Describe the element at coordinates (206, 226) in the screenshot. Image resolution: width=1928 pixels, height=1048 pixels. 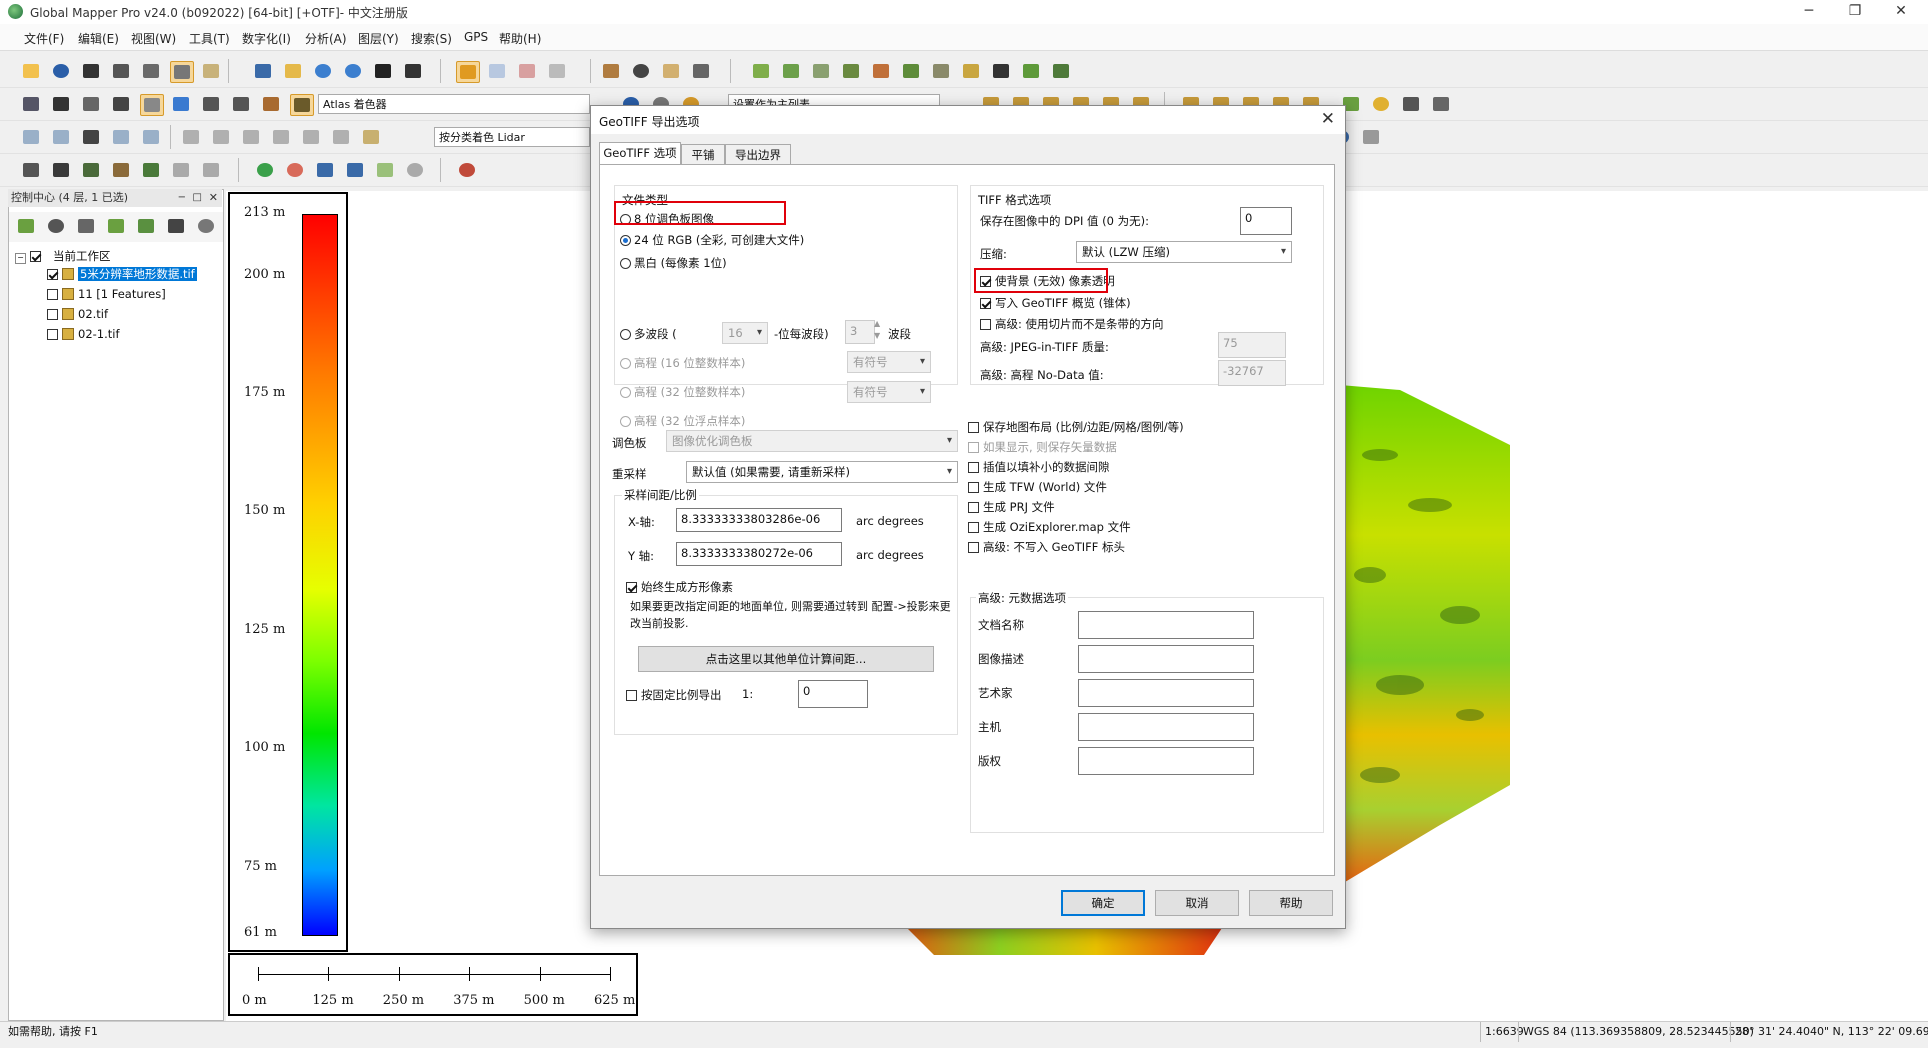
I see `close-layer-icon` at that location.